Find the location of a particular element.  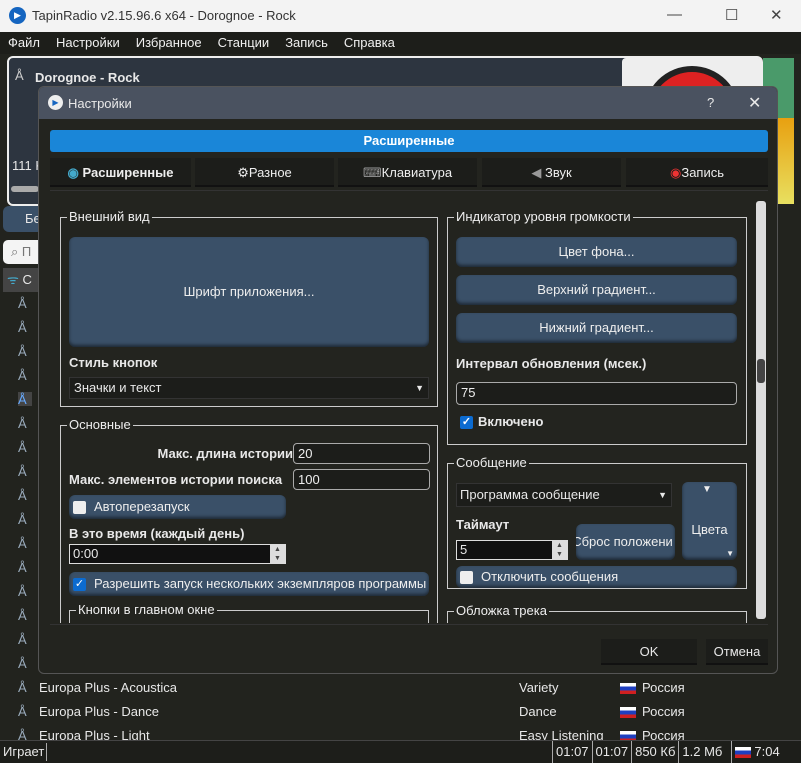

group-legend: Основные is located at coordinates (100, 424).